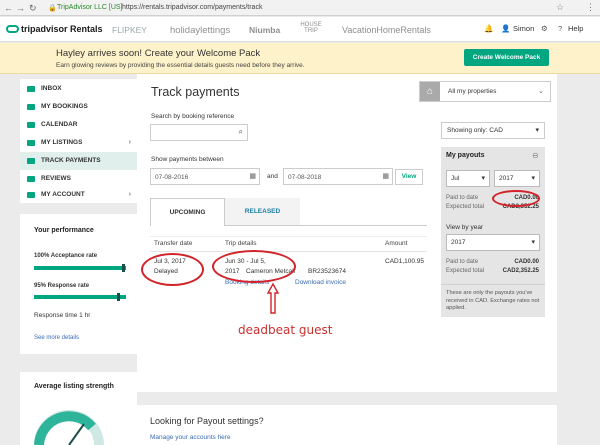 This screenshot has width=600, height=445. Describe the element at coordinates (506, 57) in the screenshot. I see `create-welcome-pack-button: Create Welcome Pack` at that location.